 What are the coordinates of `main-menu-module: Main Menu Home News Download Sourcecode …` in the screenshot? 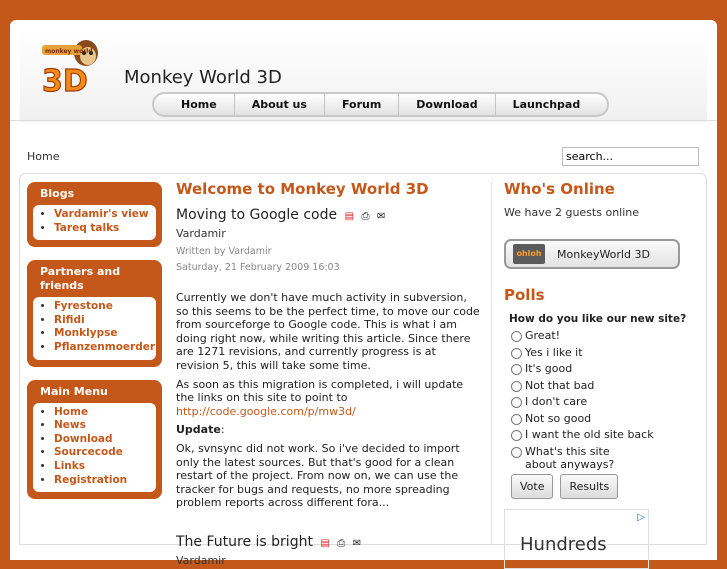 It's located at (94, 439).